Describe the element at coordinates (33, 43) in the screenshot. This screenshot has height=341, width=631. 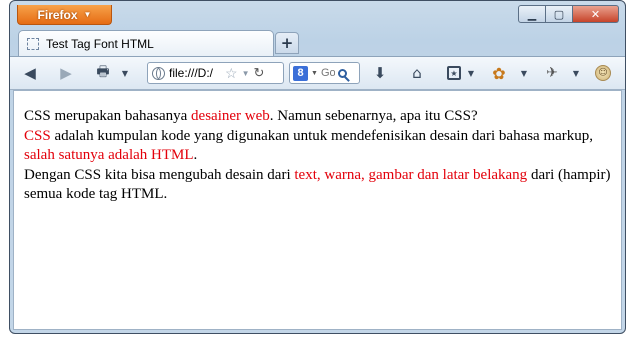
I see `page-icon` at that location.